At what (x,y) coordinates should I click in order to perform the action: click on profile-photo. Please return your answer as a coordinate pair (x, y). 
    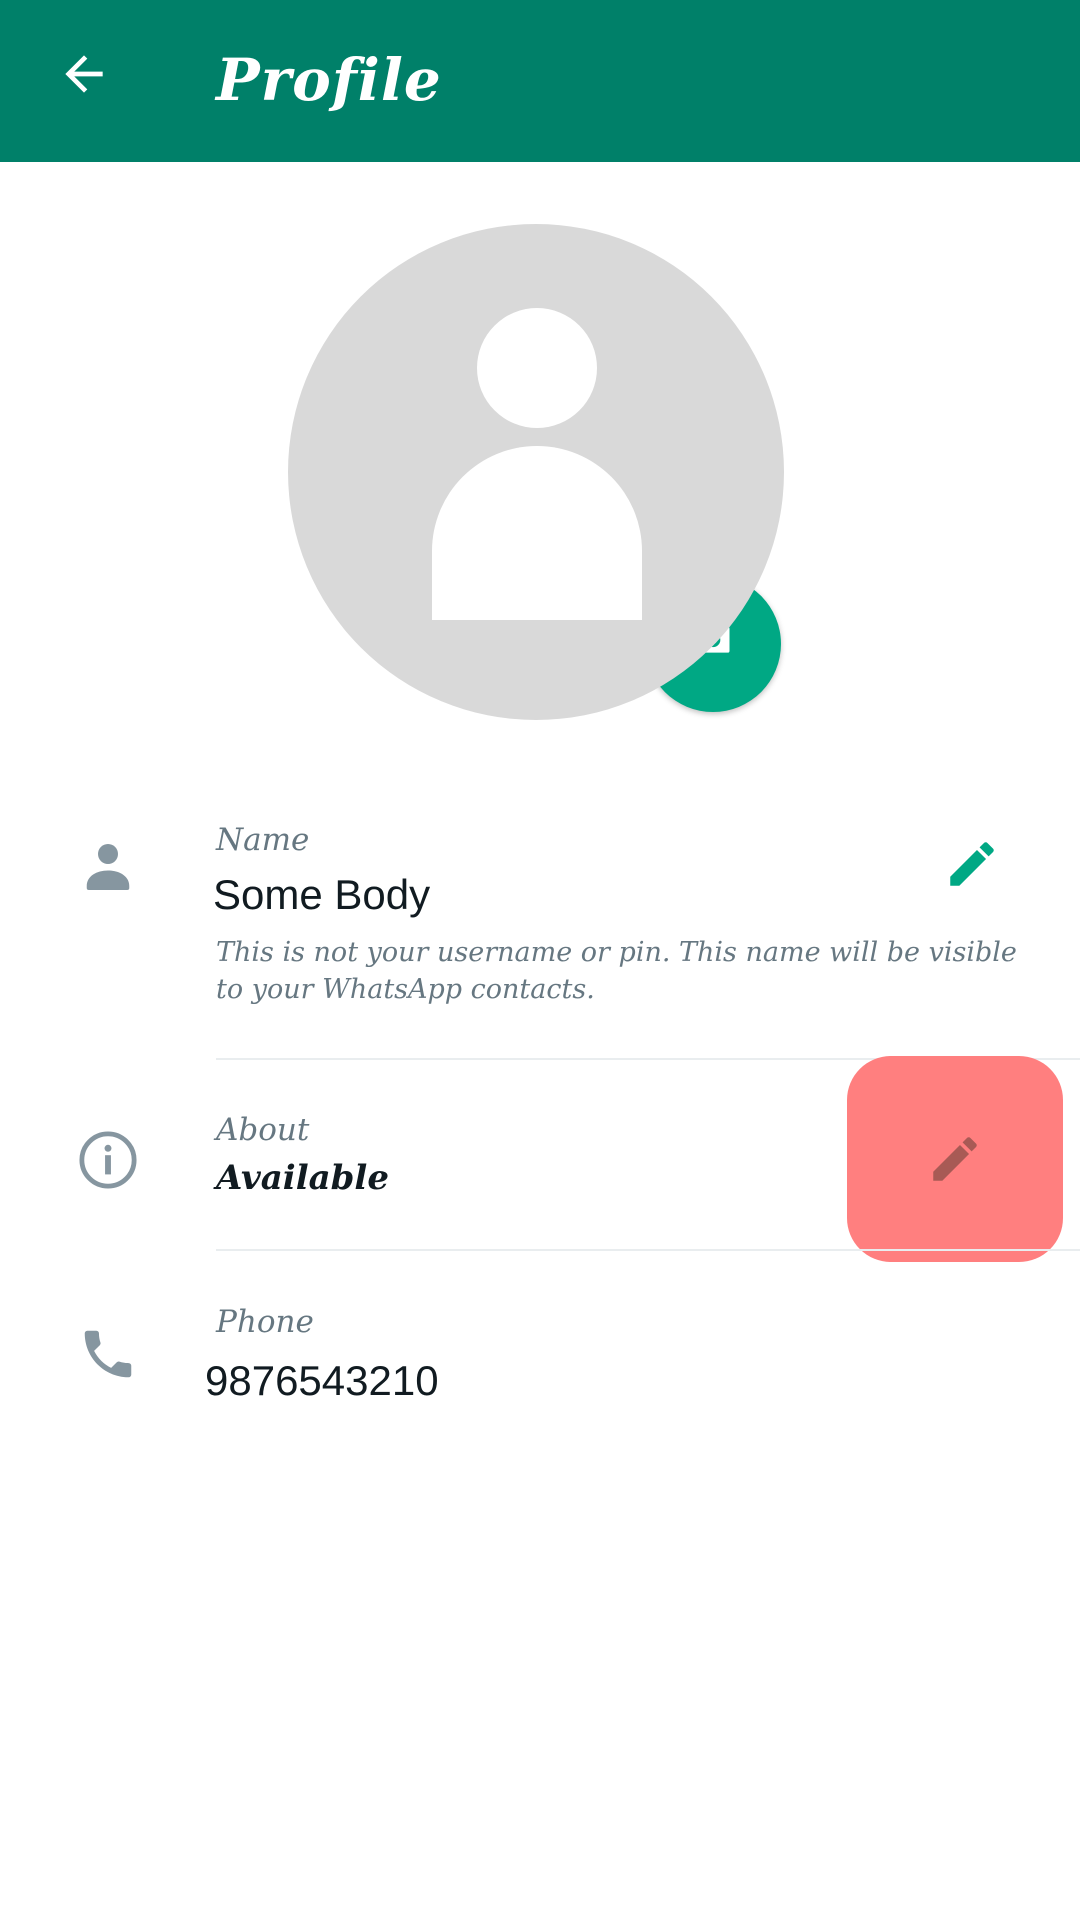
    Looking at the image, I should click on (536, 472).